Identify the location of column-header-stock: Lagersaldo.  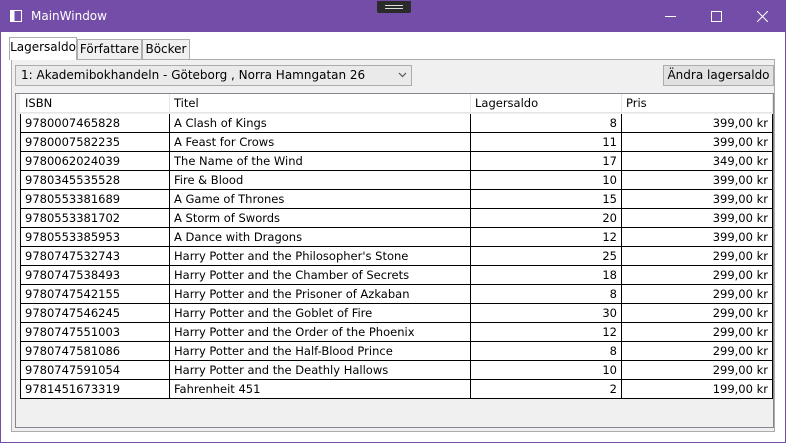
(546, 103).